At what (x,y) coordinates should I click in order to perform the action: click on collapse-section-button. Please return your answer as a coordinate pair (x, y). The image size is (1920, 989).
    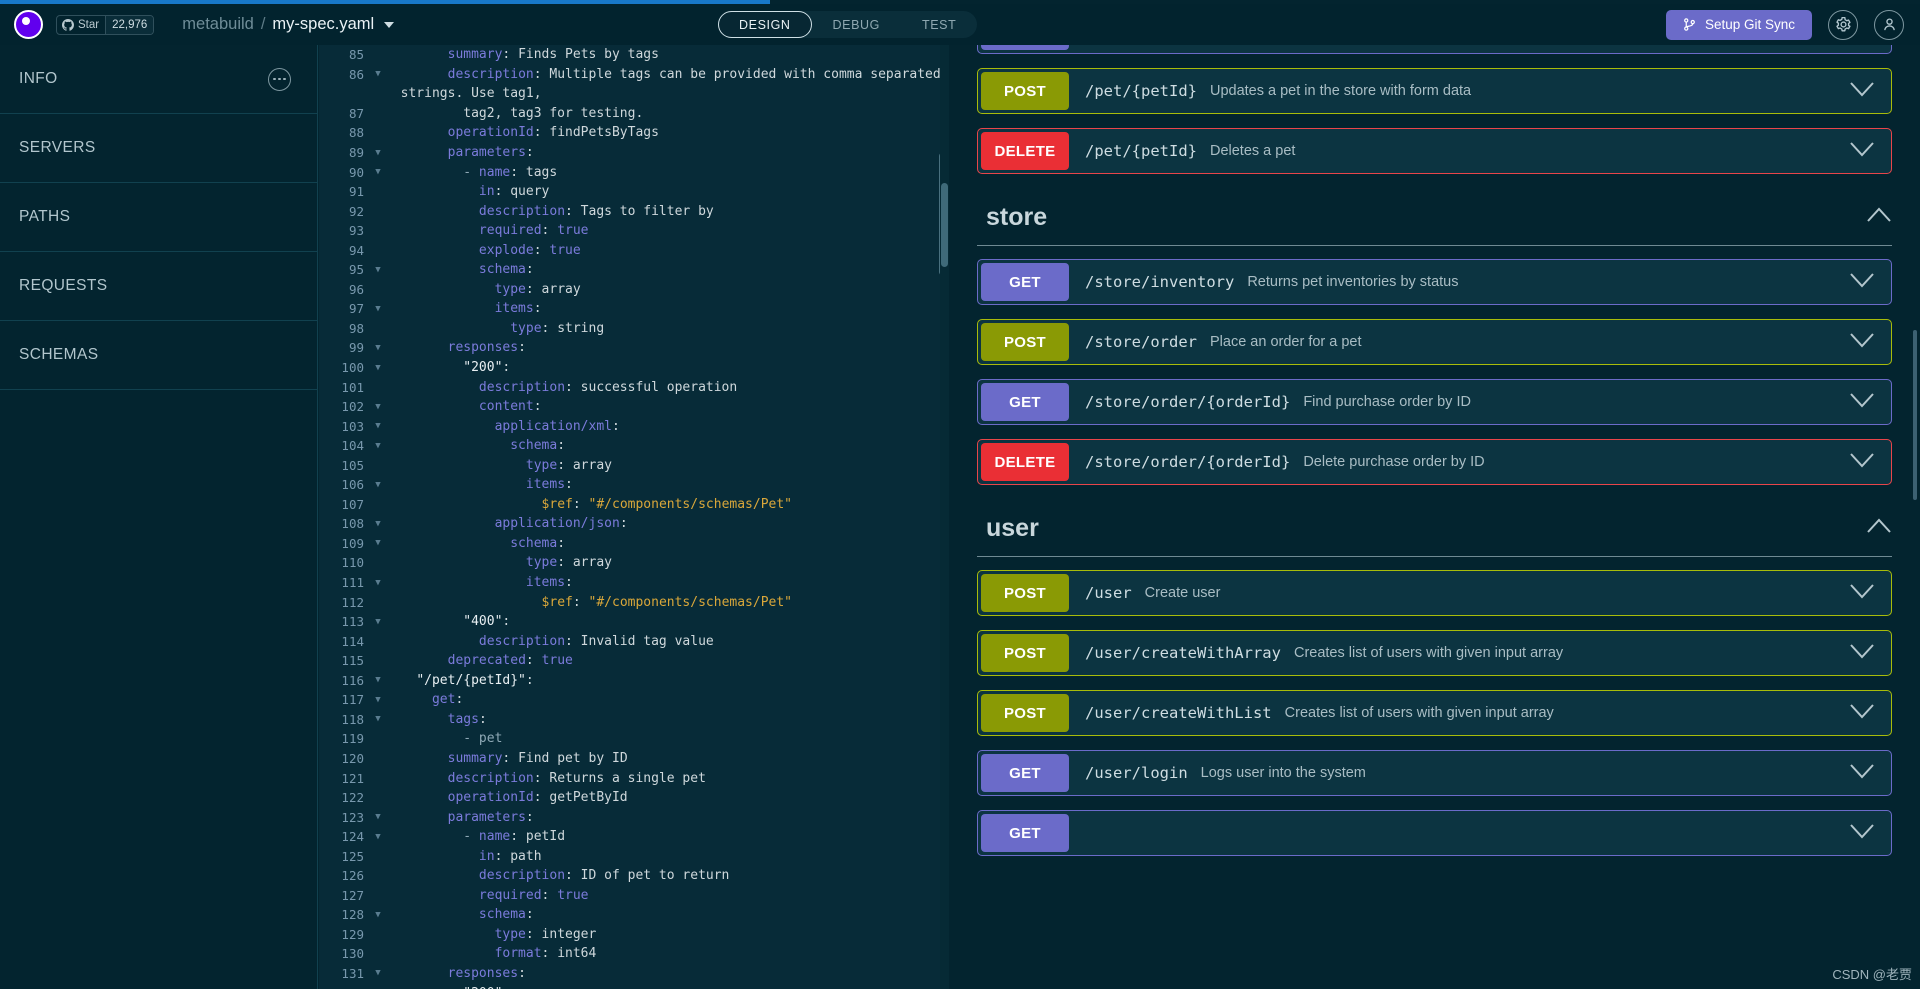
    Looking at the image, I should click on (1879, 218).